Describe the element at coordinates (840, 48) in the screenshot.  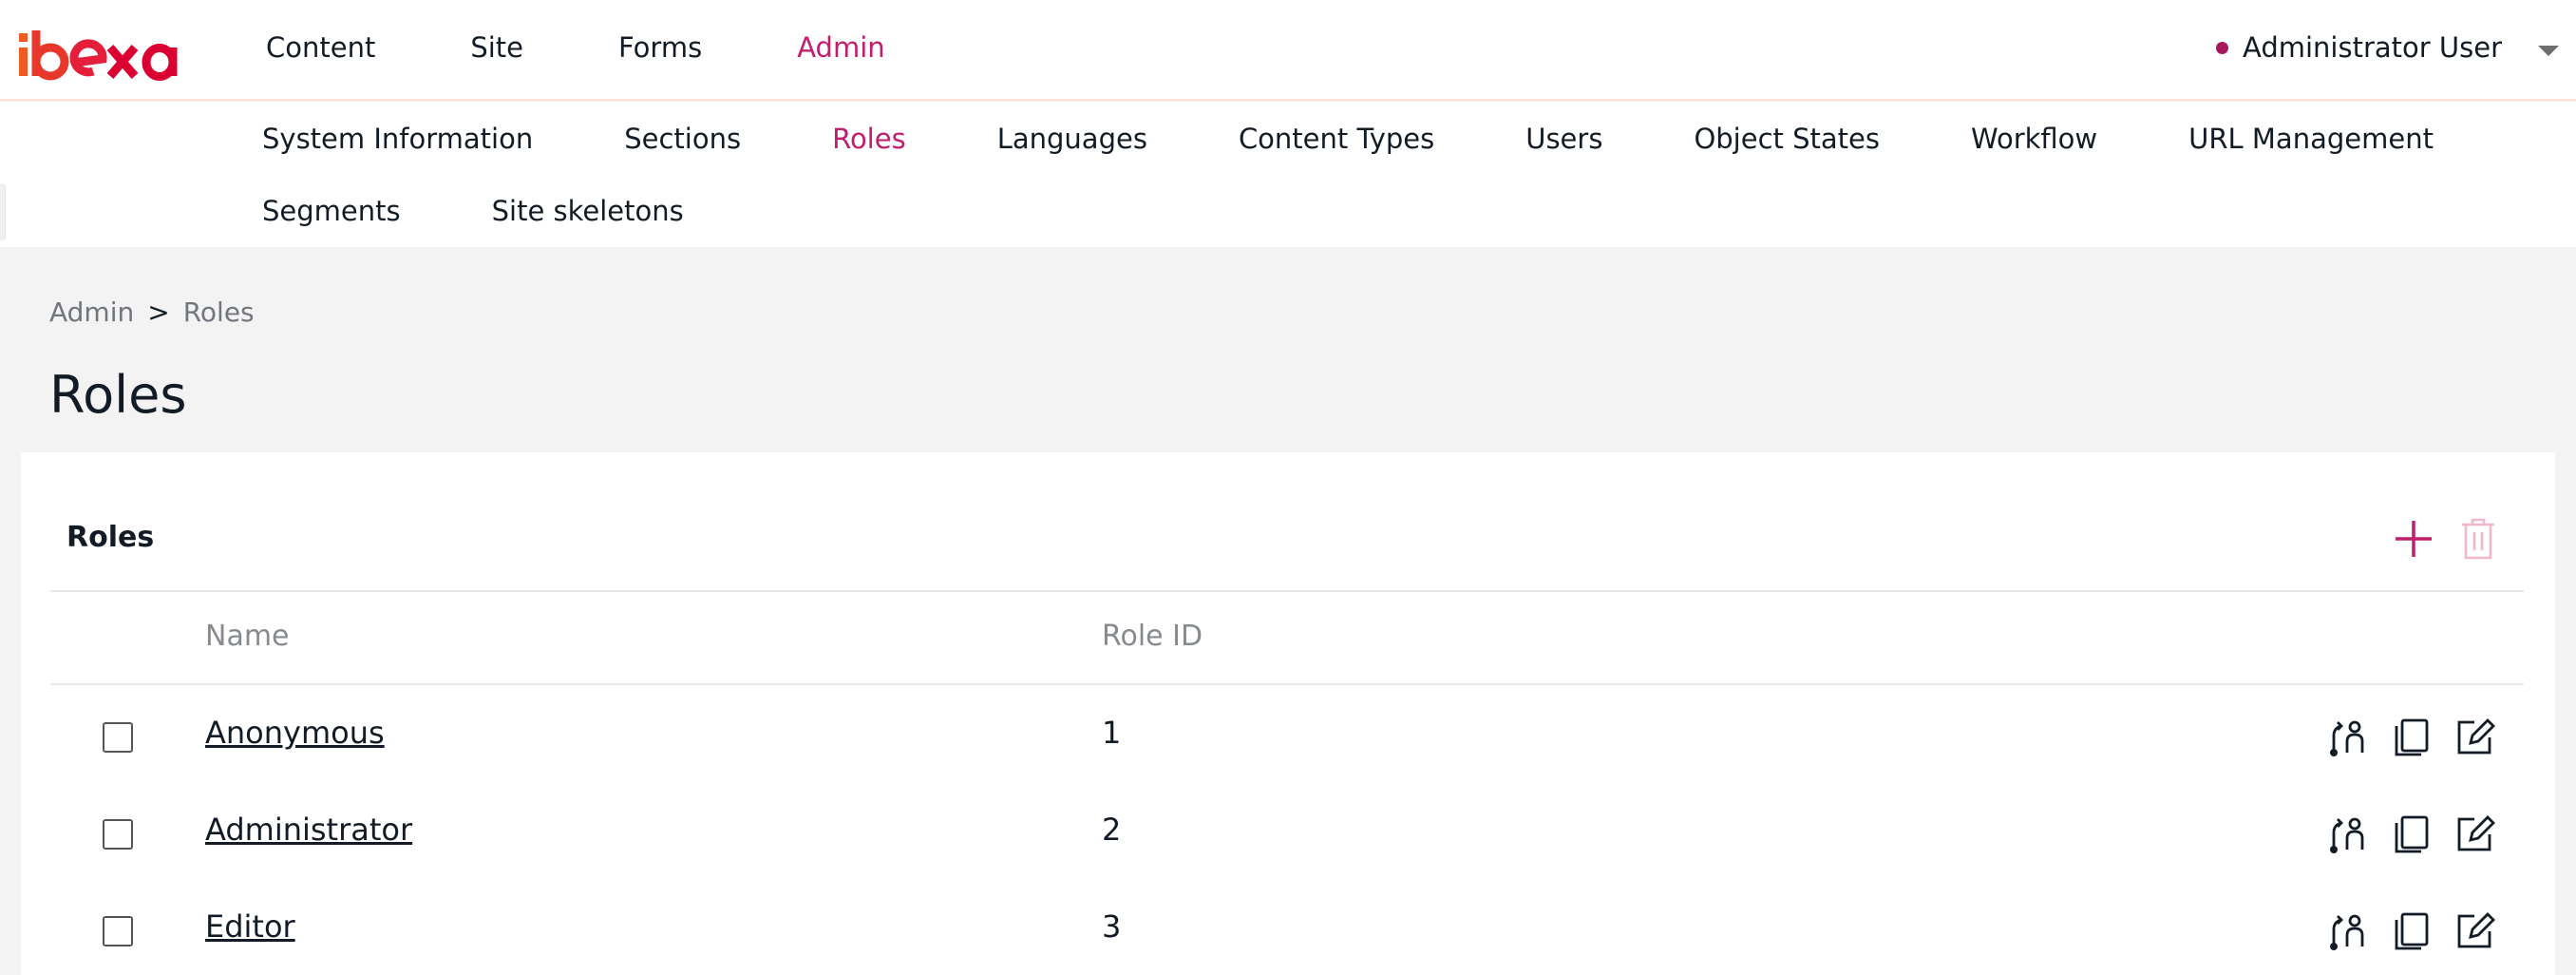
I see `main-nav-admin: Admin` at that location.